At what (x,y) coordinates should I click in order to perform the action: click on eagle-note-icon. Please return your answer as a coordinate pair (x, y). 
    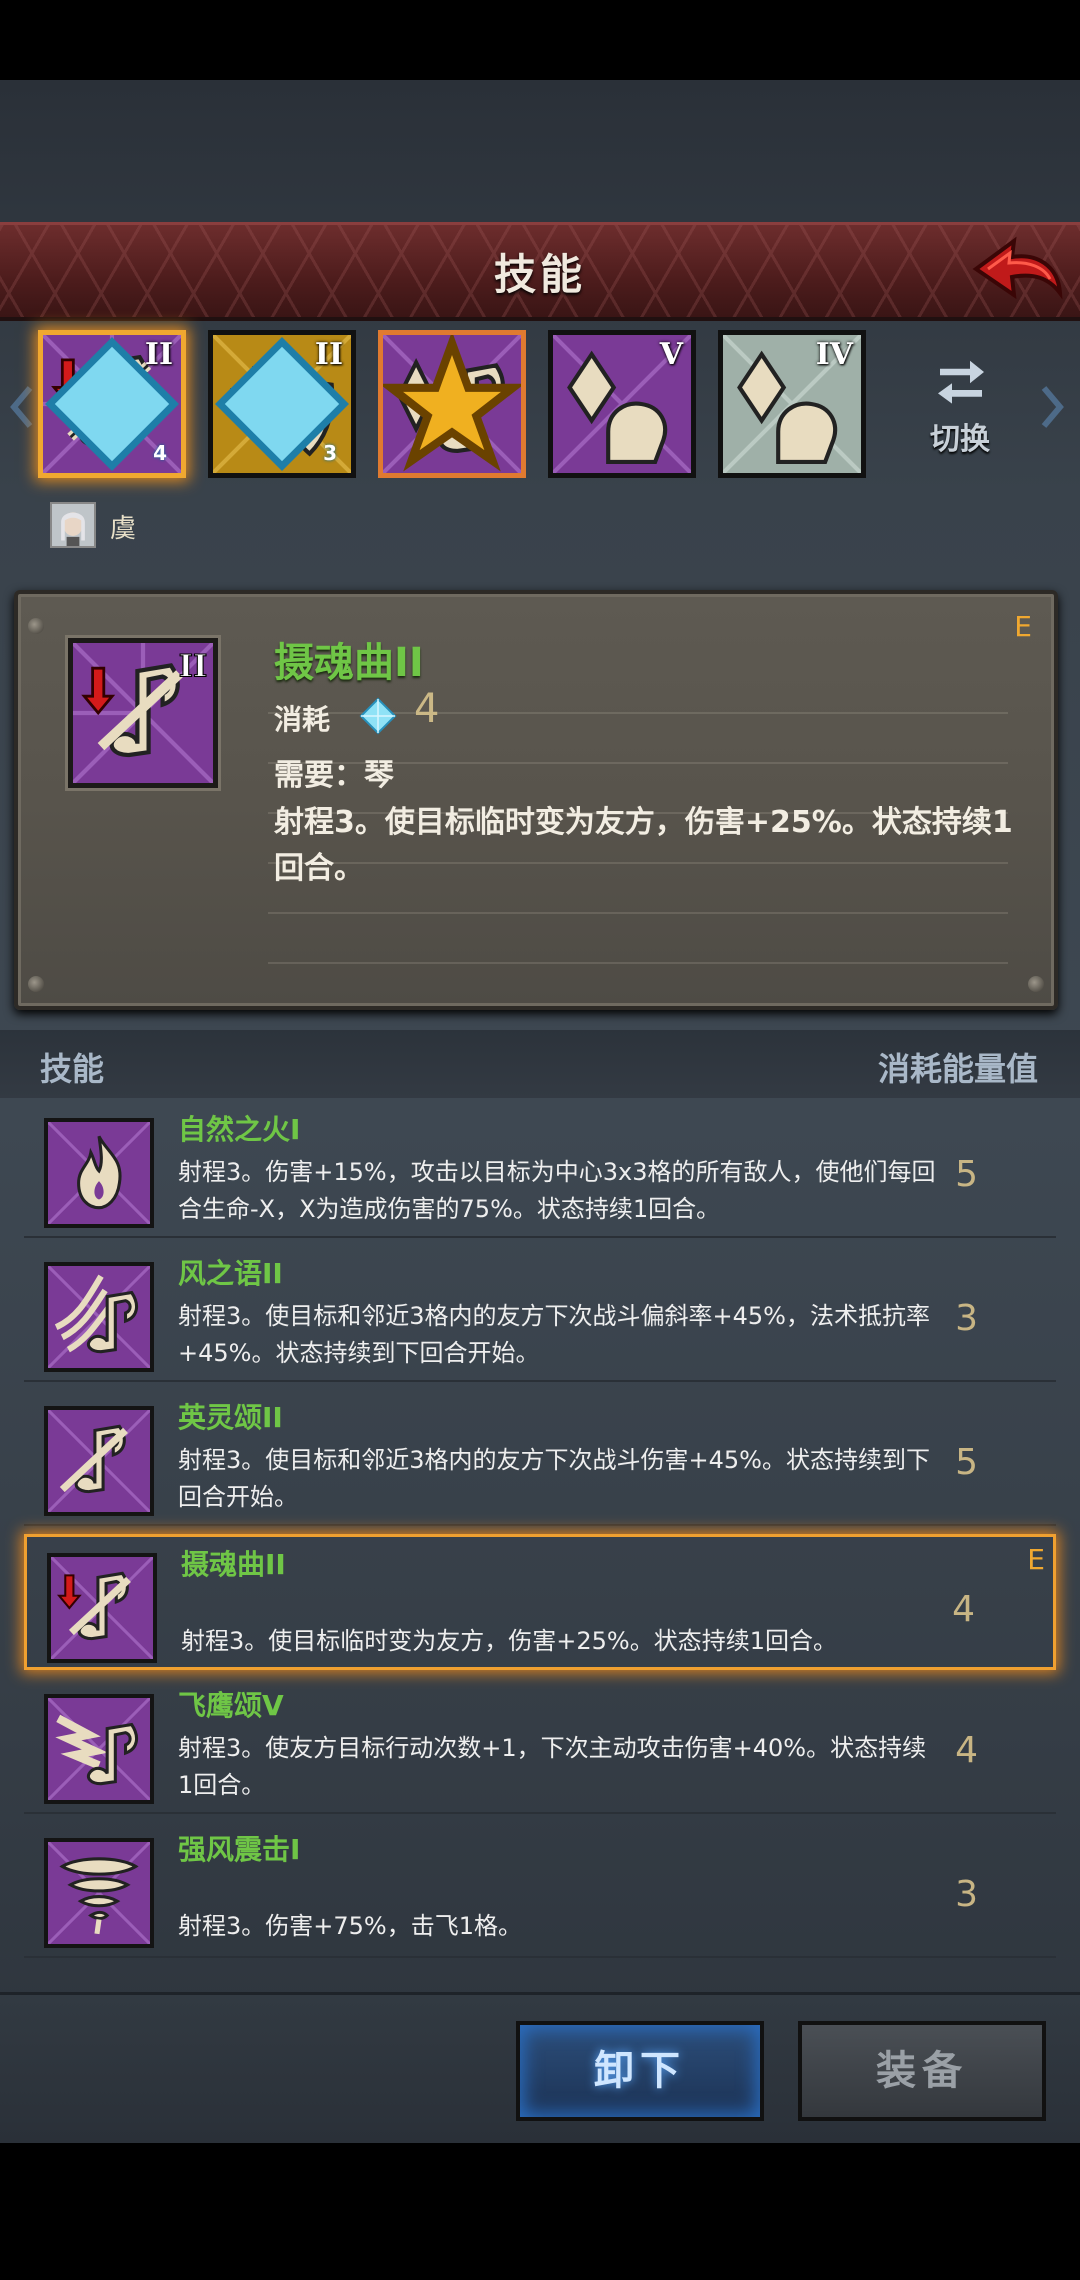
    Looking at the image, I should click on (99, 1749).